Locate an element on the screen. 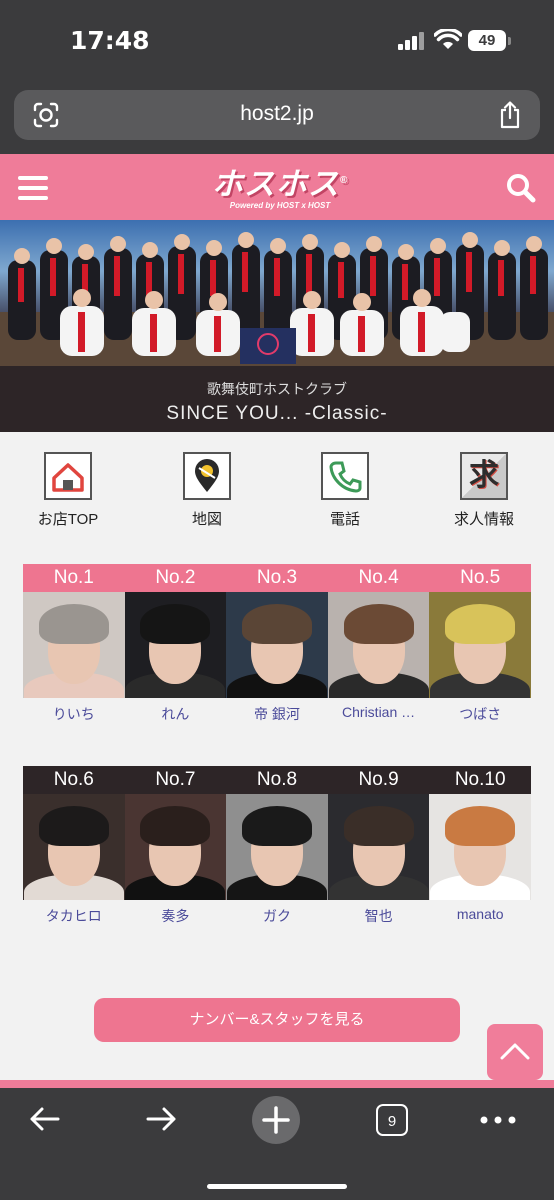  chevron-up-icon is located at coordinates (515, 1051).